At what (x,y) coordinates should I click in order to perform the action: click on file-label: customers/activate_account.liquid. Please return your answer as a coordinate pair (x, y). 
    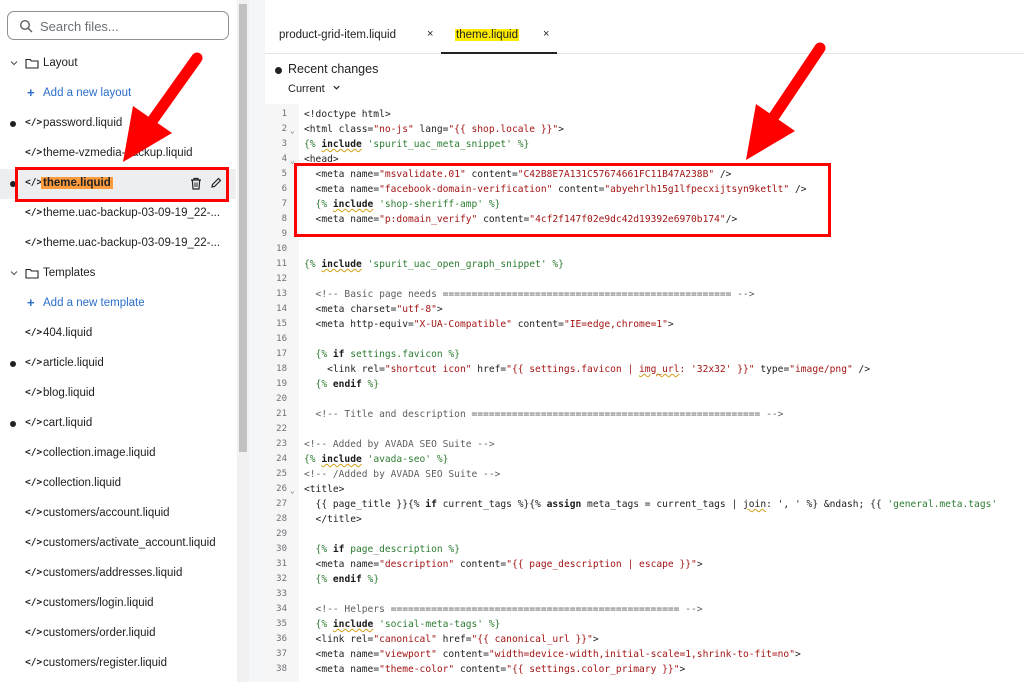
    Looking at the image, I should click on (129, 543).